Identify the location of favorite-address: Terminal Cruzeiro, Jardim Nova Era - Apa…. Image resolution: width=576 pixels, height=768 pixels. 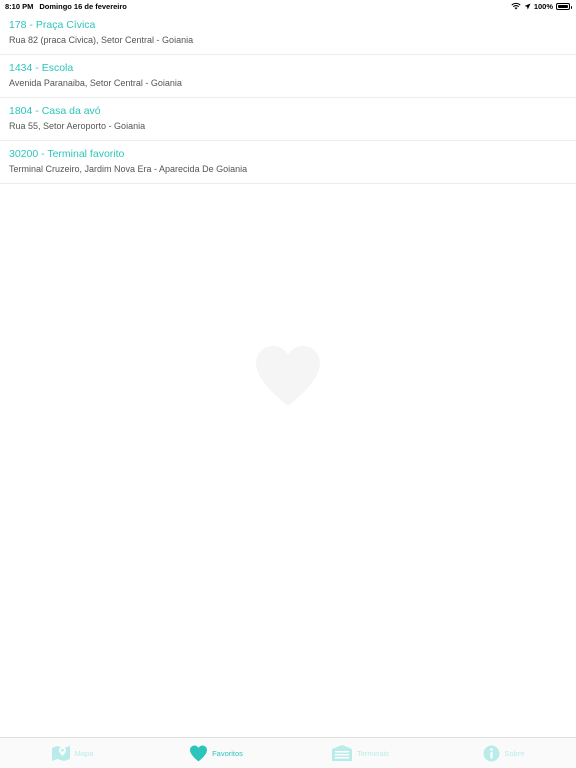
(128, 169).